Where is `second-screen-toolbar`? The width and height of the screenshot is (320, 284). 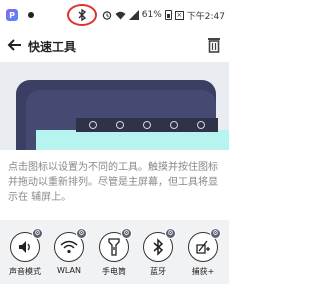 second-screen-toolbar is located at coordinates (147, 125).